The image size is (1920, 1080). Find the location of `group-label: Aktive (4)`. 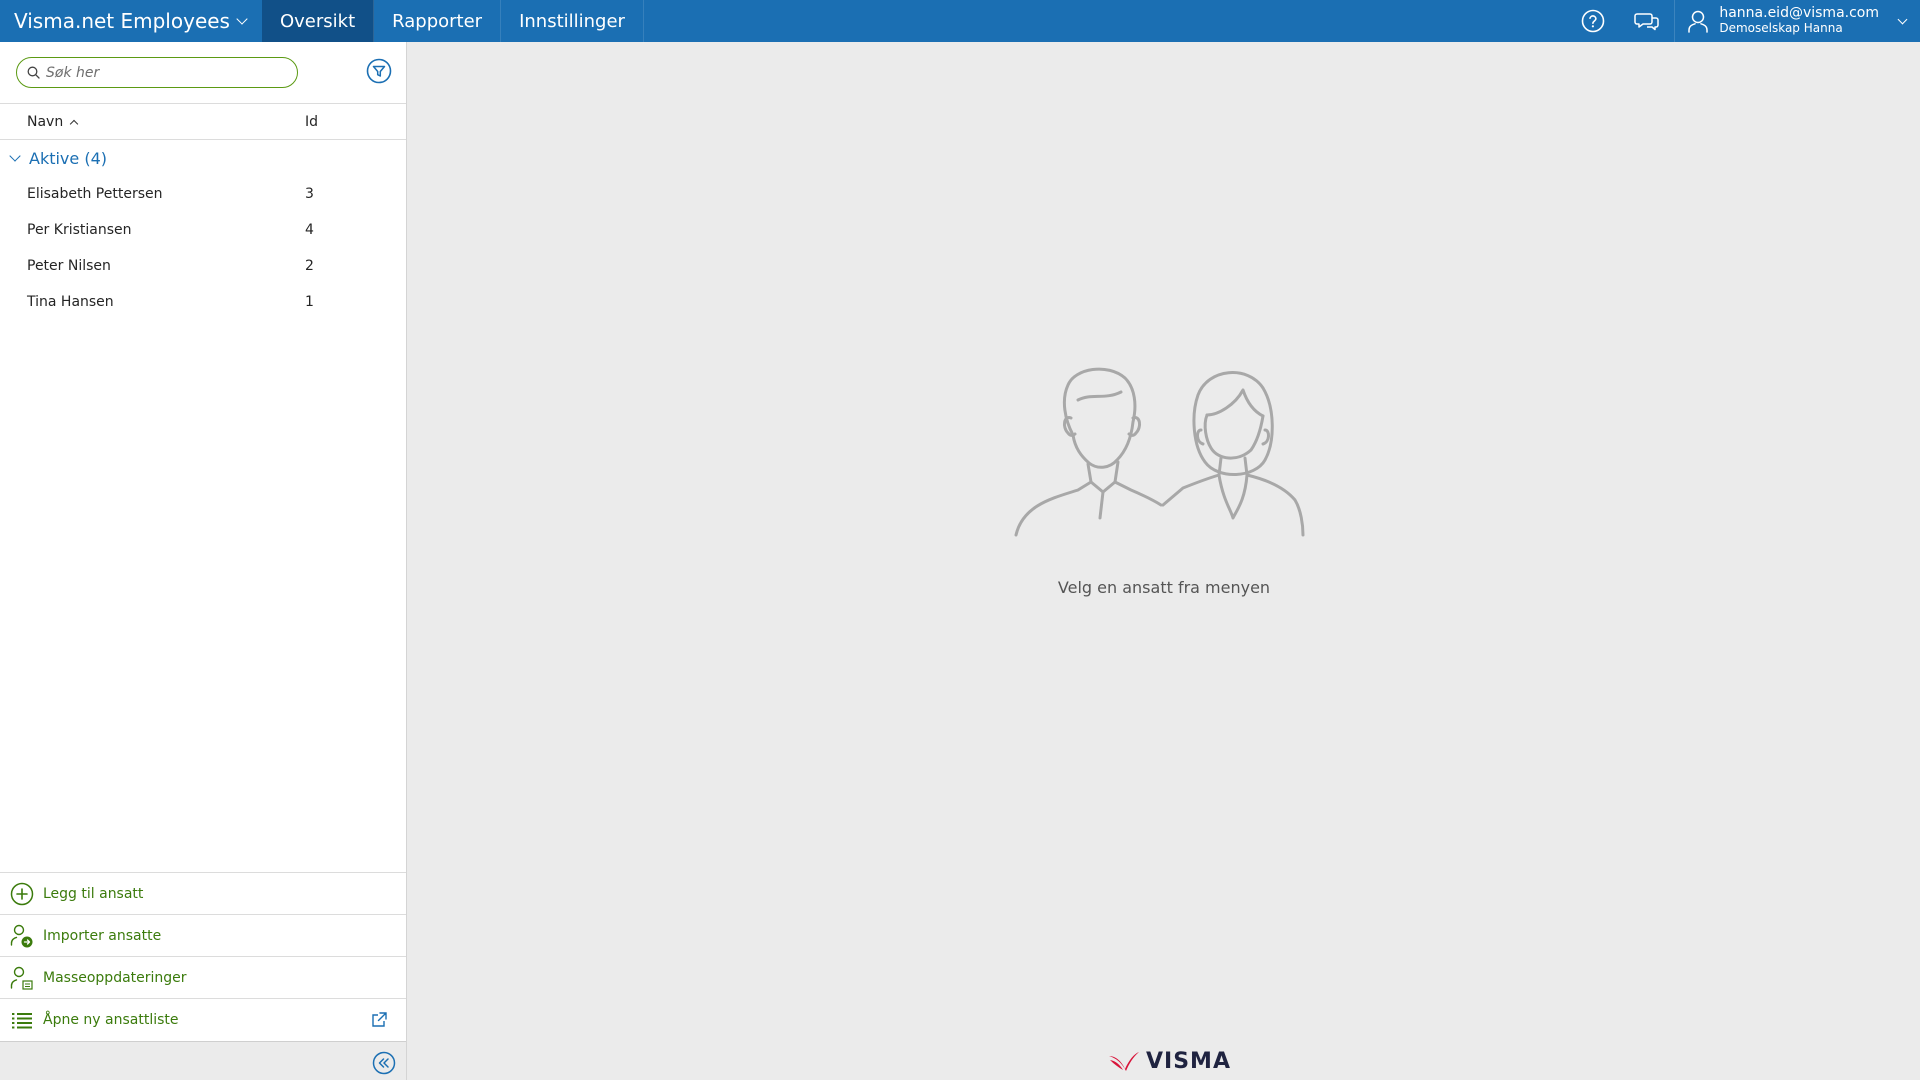

group-label: Aktive (4) is located at coordinates (68, 158).